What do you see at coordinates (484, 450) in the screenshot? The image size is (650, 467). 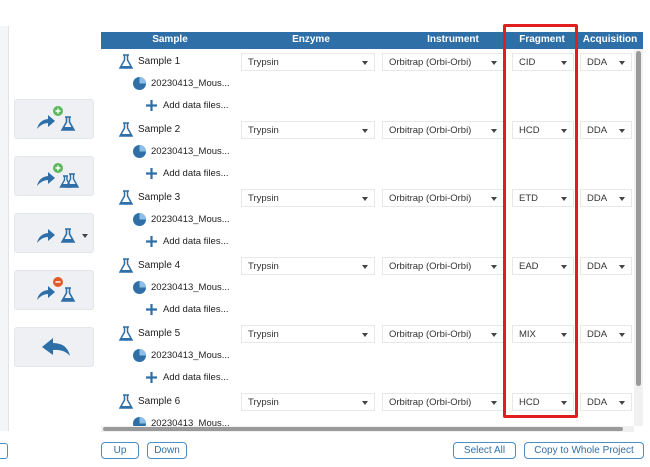 I see `select-all-button: Select All` at bounding box center [484, 450].